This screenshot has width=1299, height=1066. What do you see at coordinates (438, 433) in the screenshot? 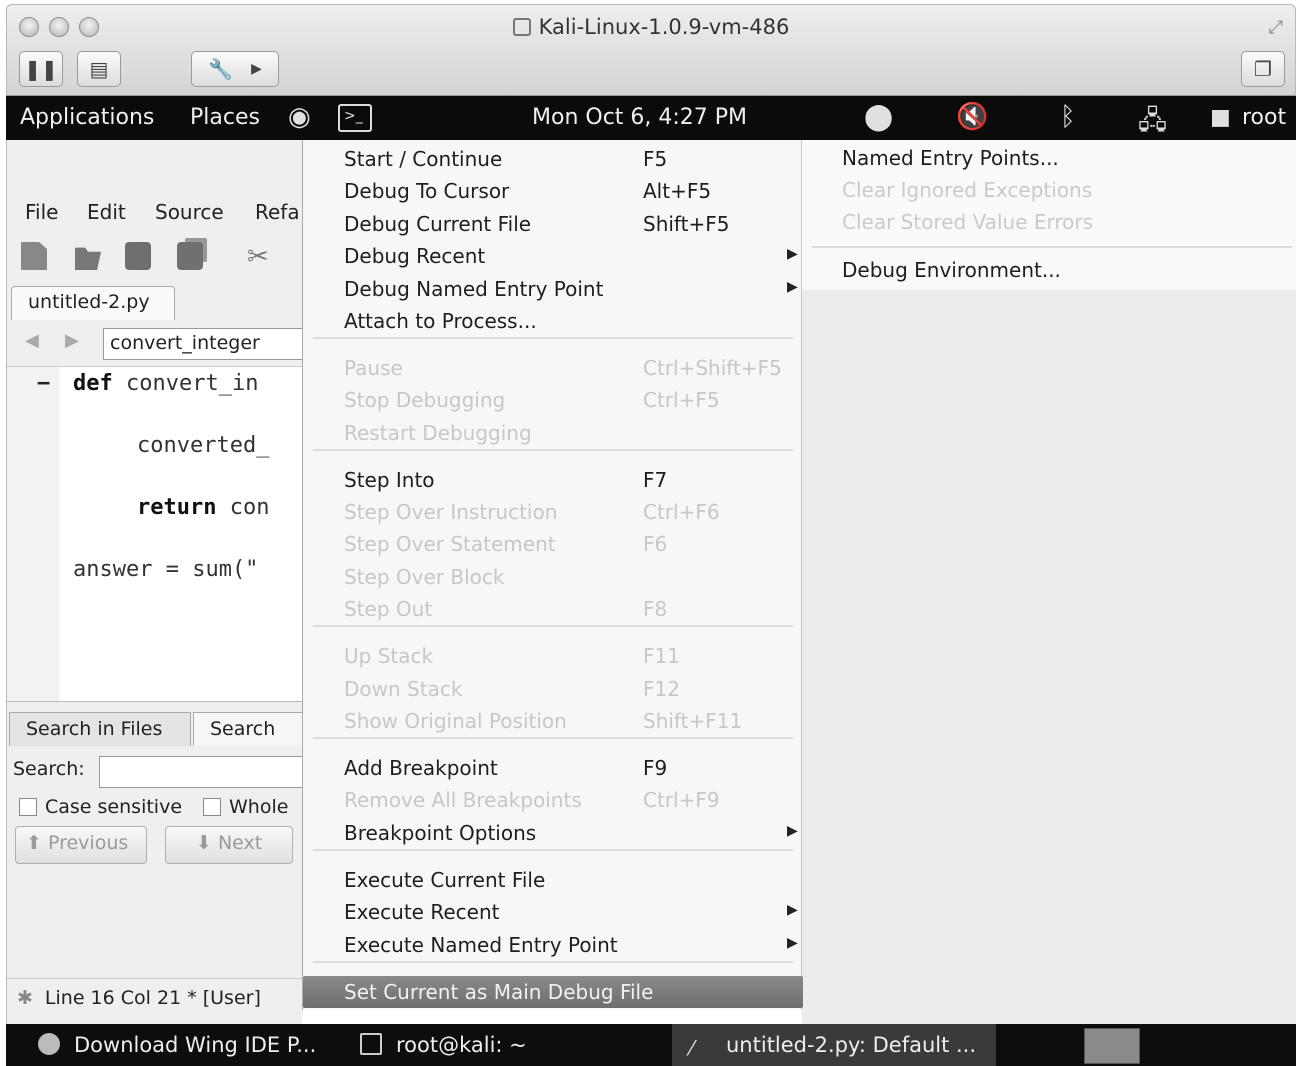
I see `menu-item-label: Restart Debugging` at bounding box center [438, 433].